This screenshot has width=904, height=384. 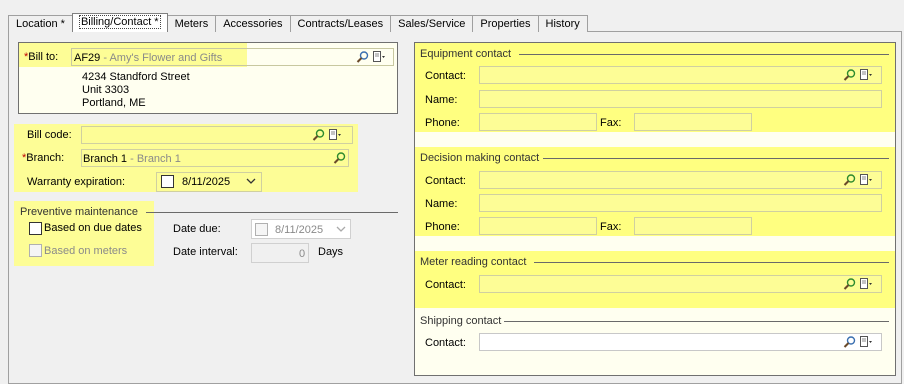 I want to click on tab-billing-contact: Billing/Contact *, so click(x=119, y=22).